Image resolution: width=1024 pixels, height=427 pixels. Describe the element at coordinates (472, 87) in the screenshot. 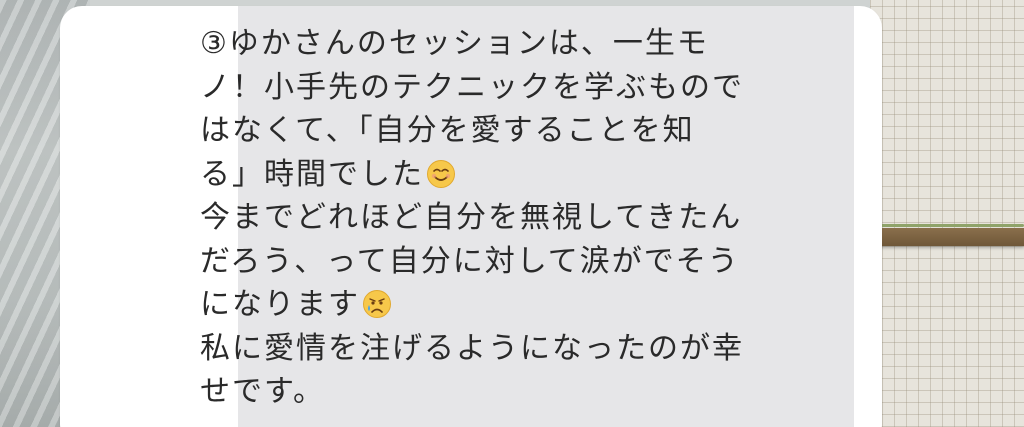

I see `message-line: ノ！小手先のテクニックを学ぶもので` at that location.